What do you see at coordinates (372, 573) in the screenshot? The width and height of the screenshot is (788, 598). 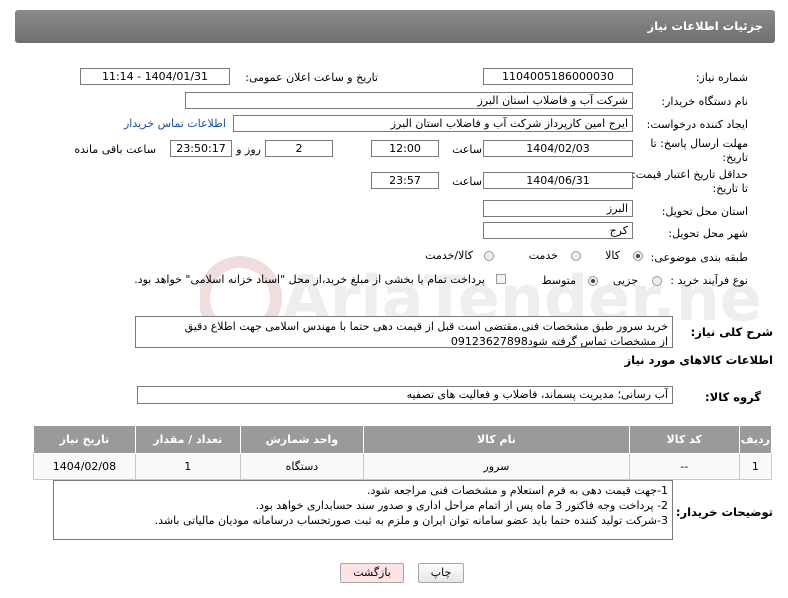 I see `back-button: بازگشت` at bounding box center [372, 573].